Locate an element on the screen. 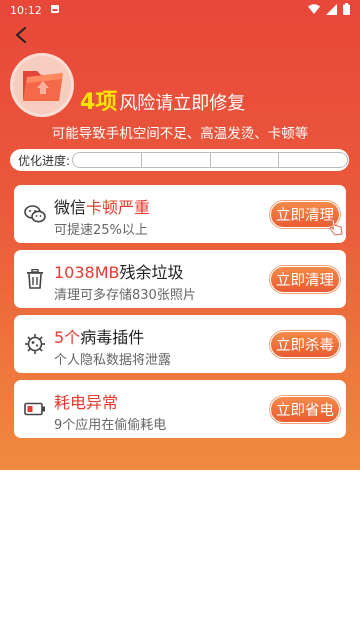 This screenshot has width=360, height=640. card-virus-plugins: 5个病毒插件 个人隐私数据将泄露 立即杀毒 is located at coordinates (180, 344).